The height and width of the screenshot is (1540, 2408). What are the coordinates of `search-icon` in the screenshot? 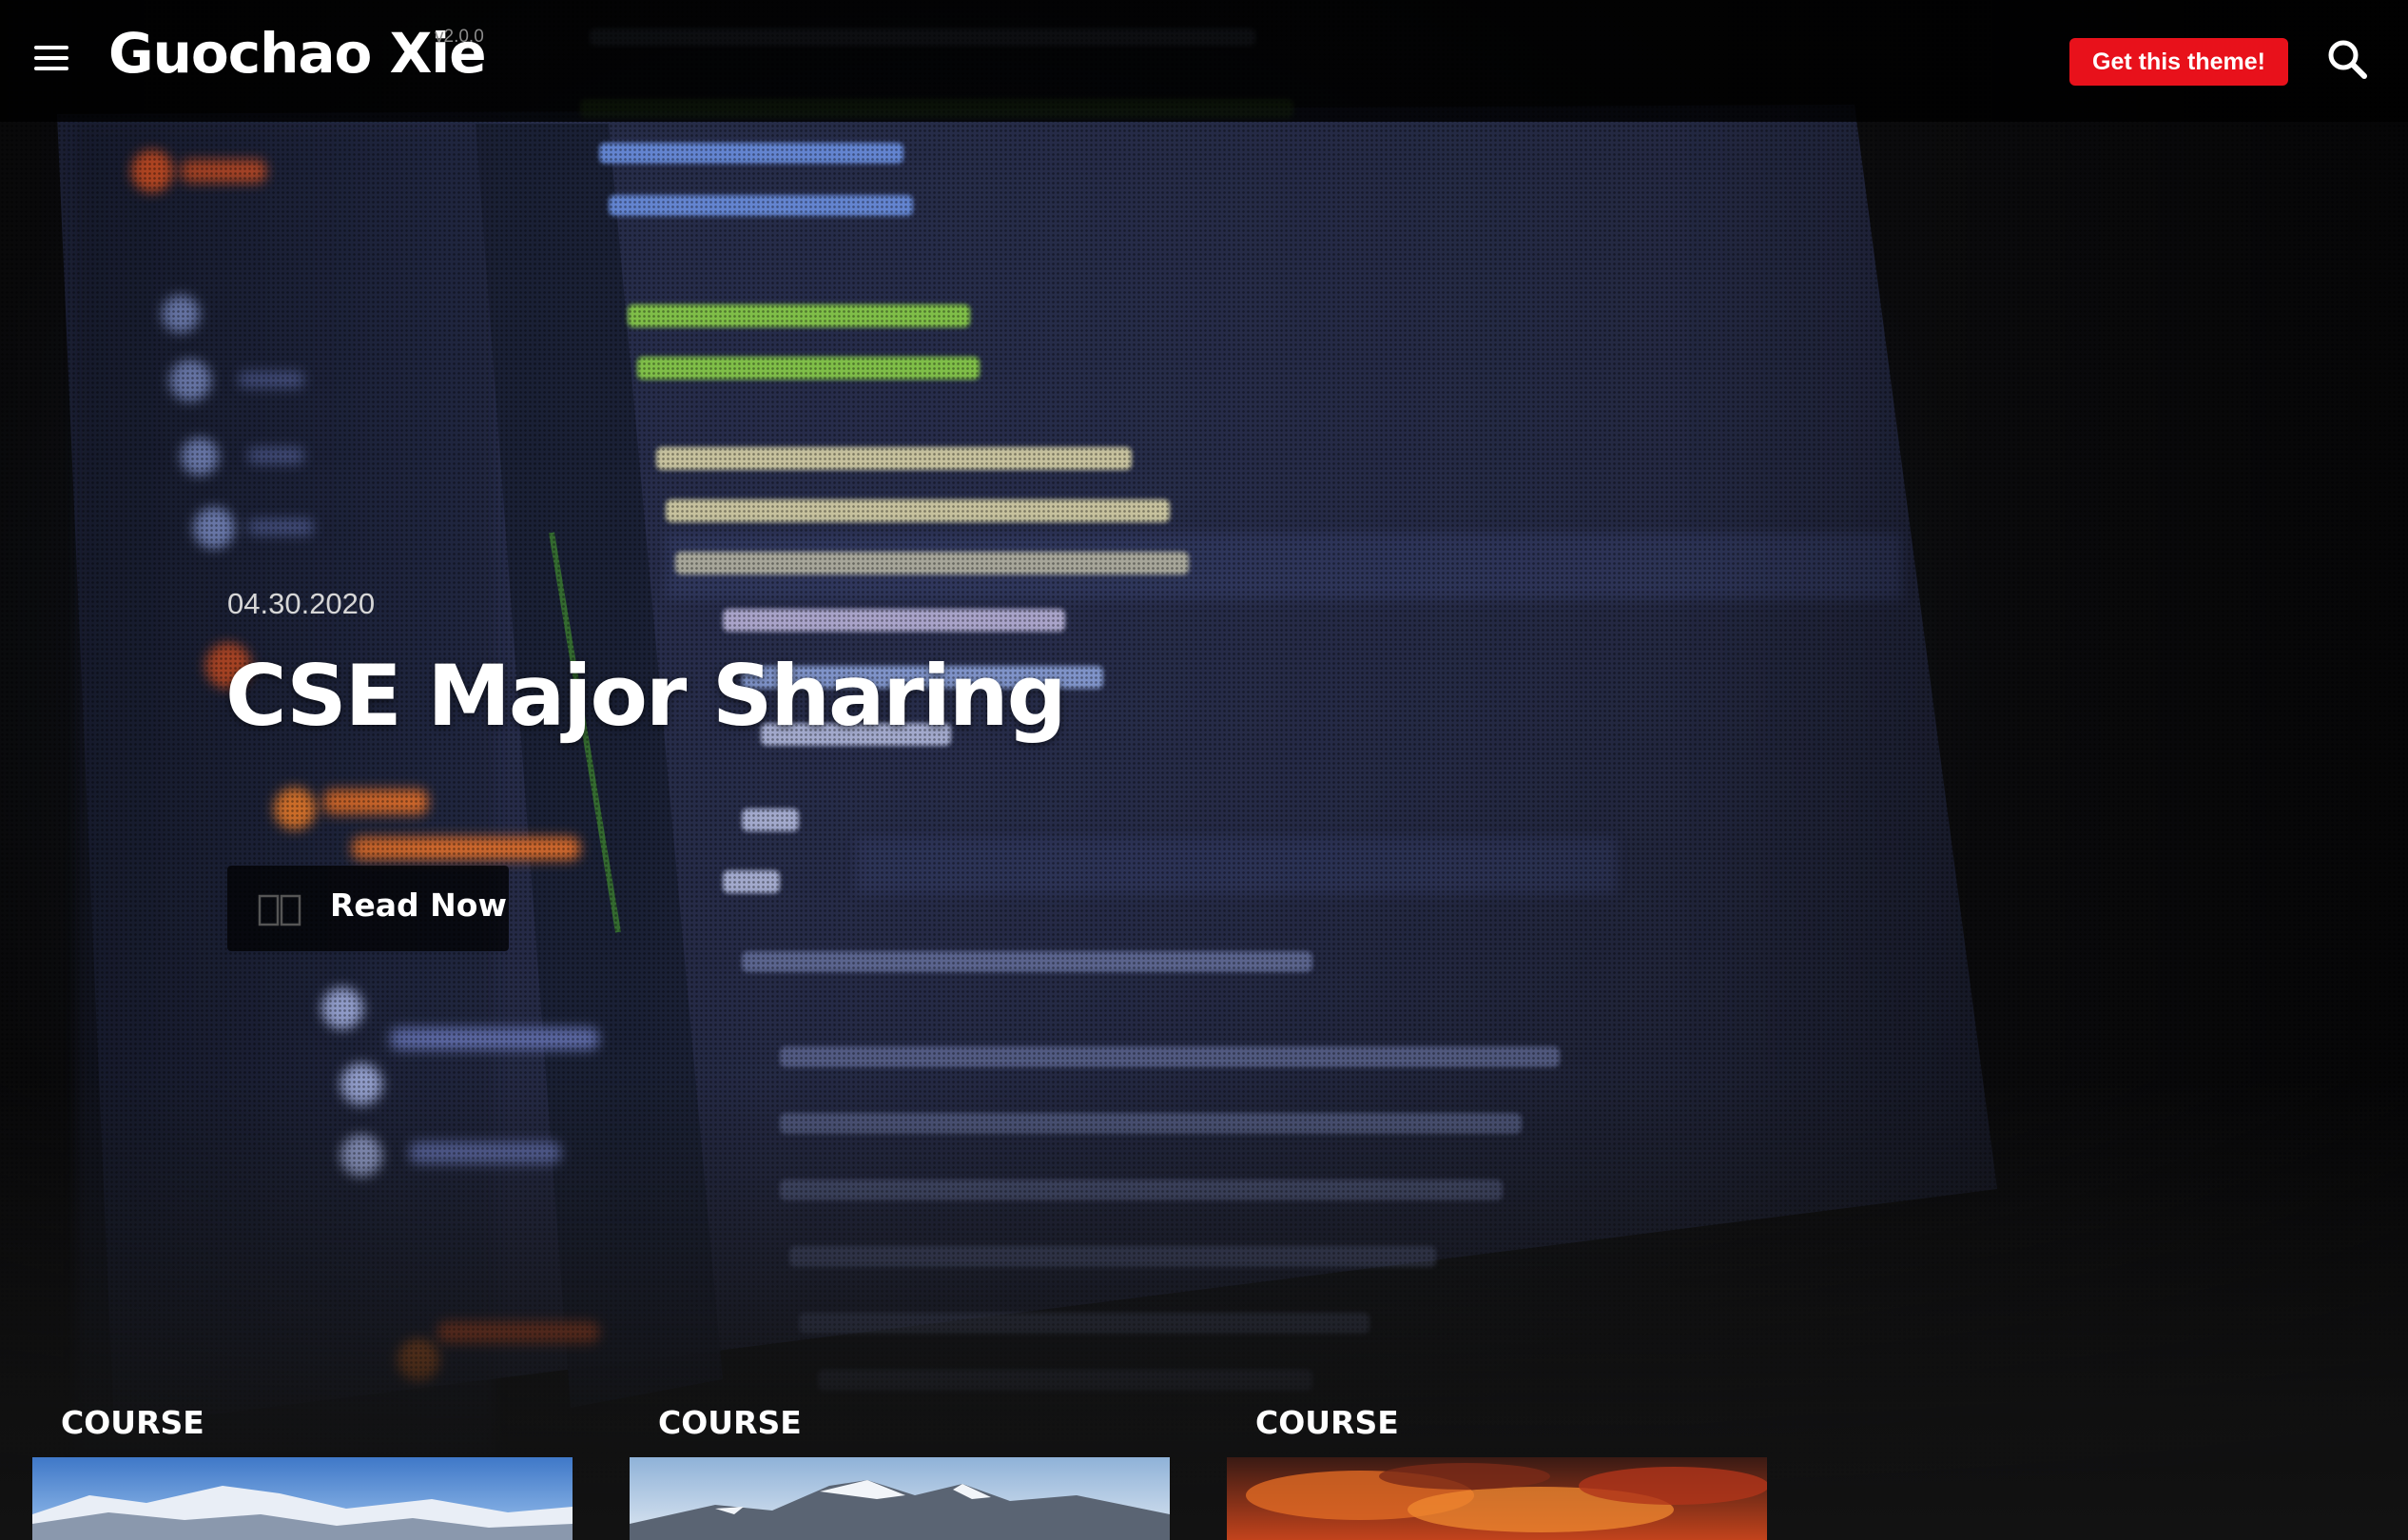 It's located at (2347, 59).